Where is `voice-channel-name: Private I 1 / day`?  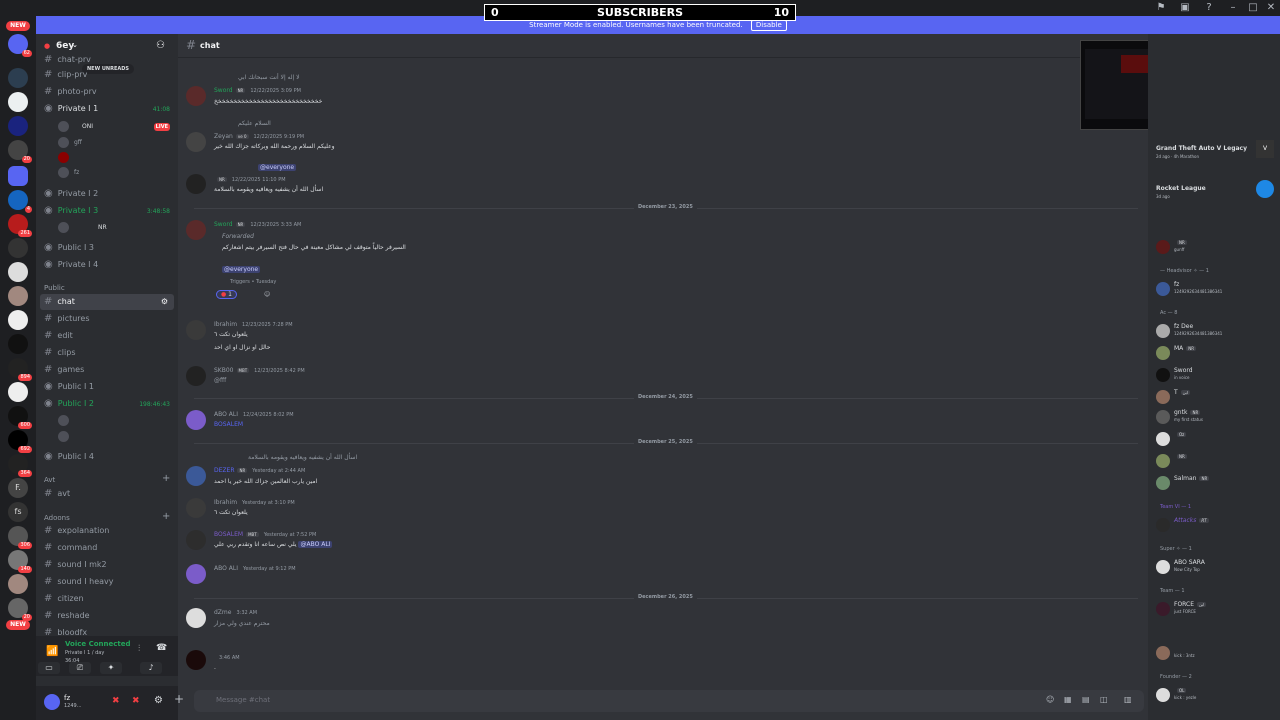
voice-channel-name: Private I 1 / day is located at coordinates (84, 653).